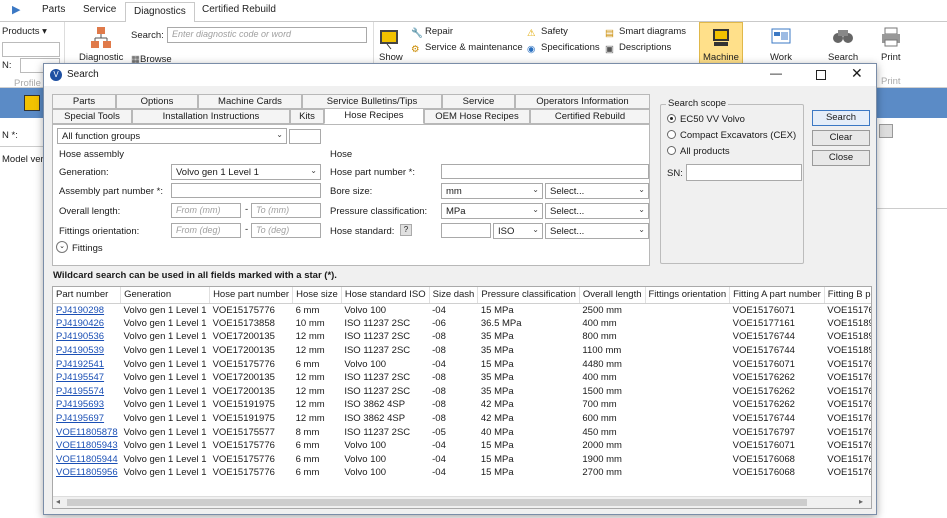 The width and height of the screenshot is (947, 518). I want to click on horizontal-scrollbar: ◂ ▸, so click(462, 502).